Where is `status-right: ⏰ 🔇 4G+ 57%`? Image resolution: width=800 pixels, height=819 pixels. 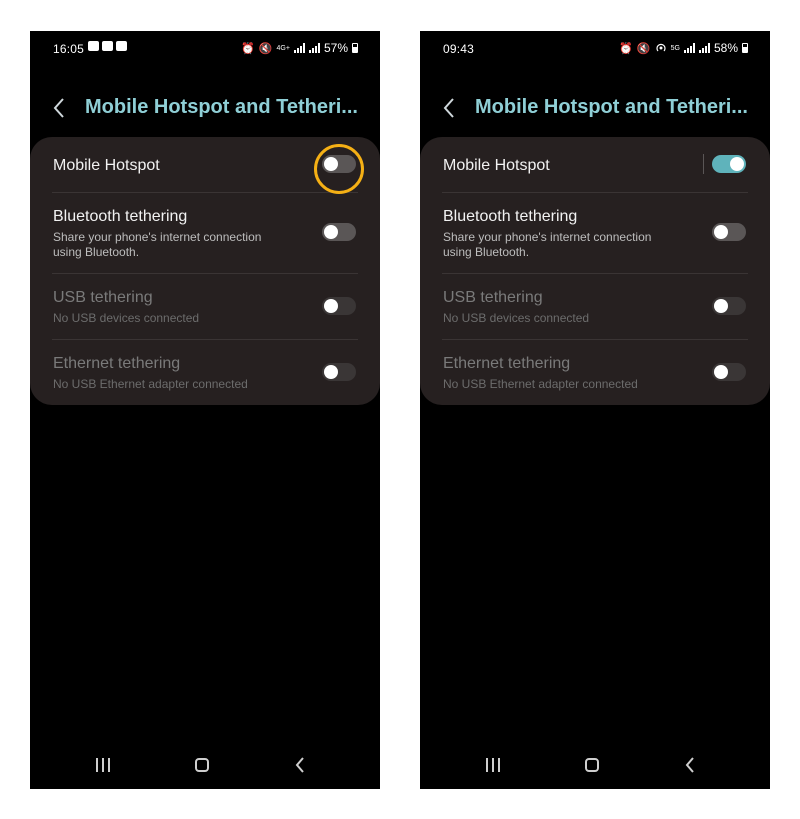
status-right: ⏰ 🔇 4G+ 57% is located at coordinates (299, 48).